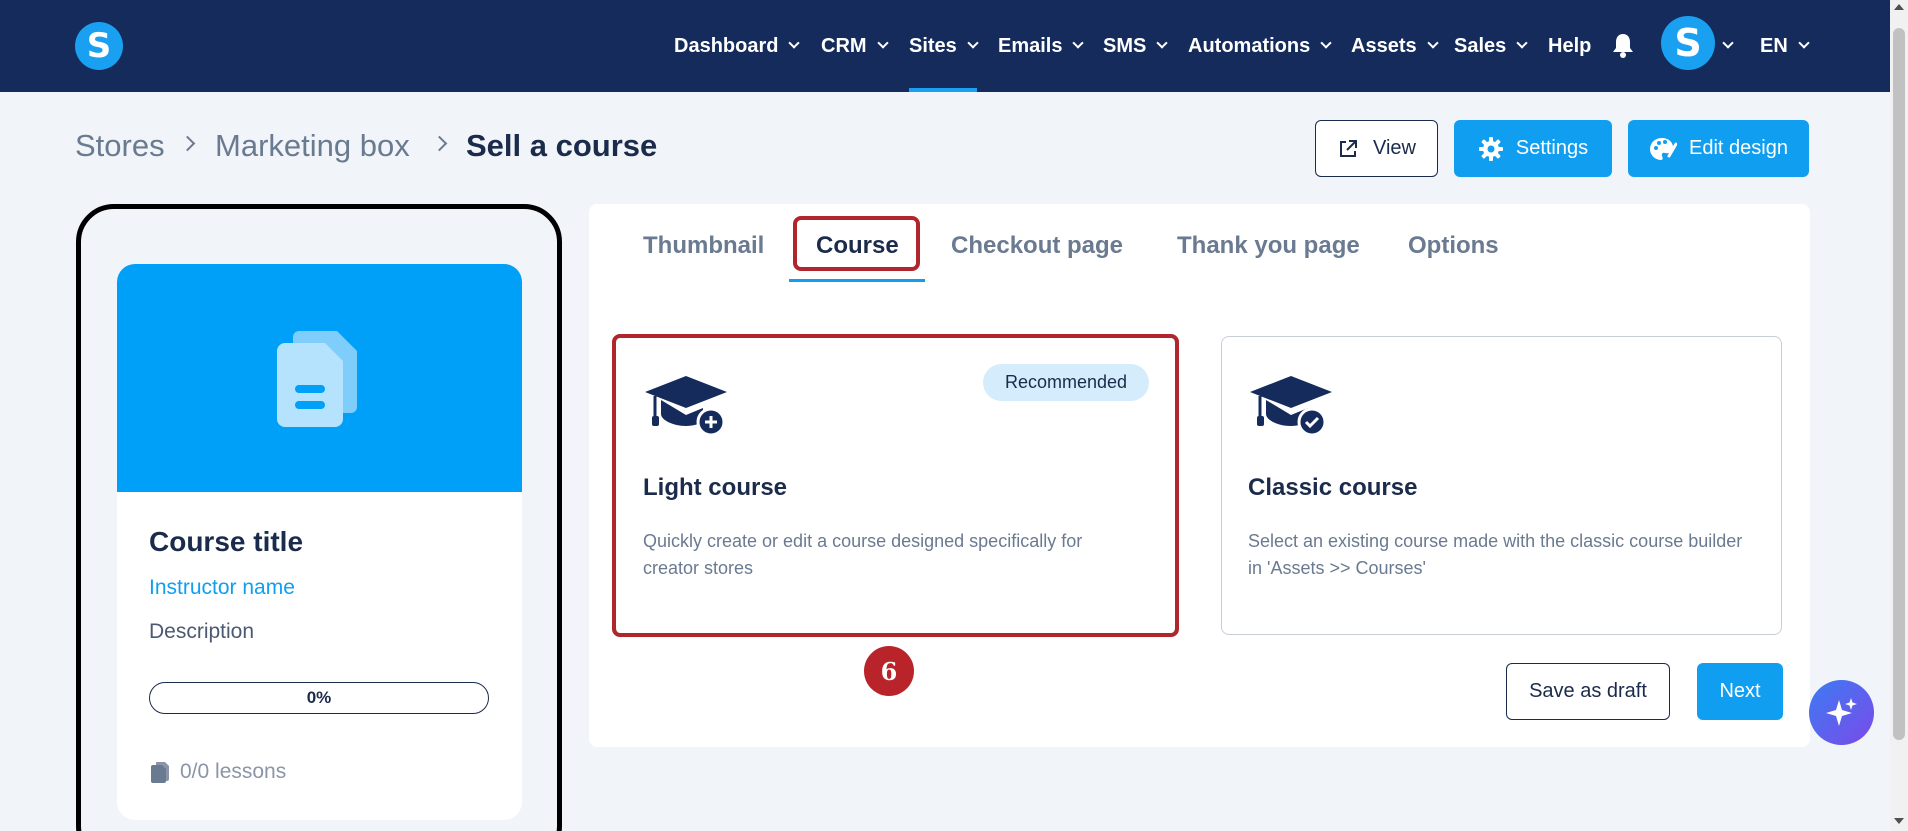 Image resolution: width=1908 pixels, height=831 pixels. I want to click on edit-design-button-label: Edit design, so click(1738, 148).